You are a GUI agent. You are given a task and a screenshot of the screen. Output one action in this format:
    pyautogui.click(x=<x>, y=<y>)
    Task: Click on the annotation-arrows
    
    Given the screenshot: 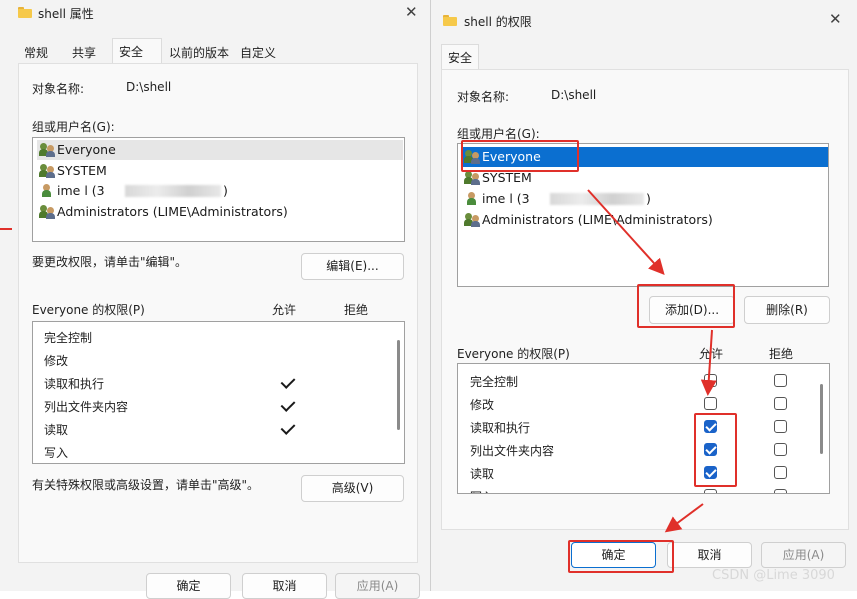 What is the action you would take?
    pyautogui.click(x=652, y=361)
    